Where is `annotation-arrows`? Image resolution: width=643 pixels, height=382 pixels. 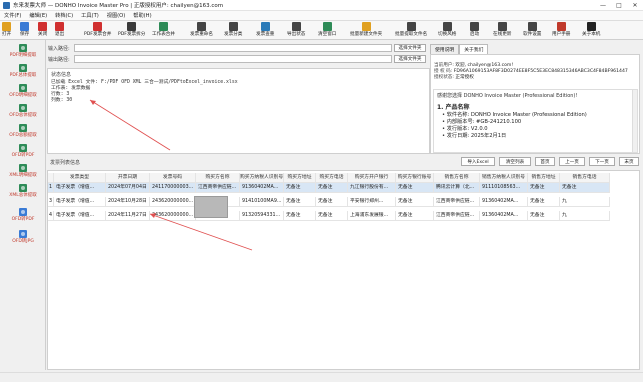 annotation-arrows is located at coordinates (171, 175).